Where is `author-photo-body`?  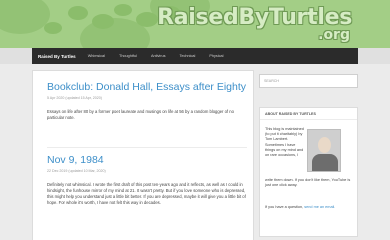 author-photo-body is located at coordinates (325, 162).